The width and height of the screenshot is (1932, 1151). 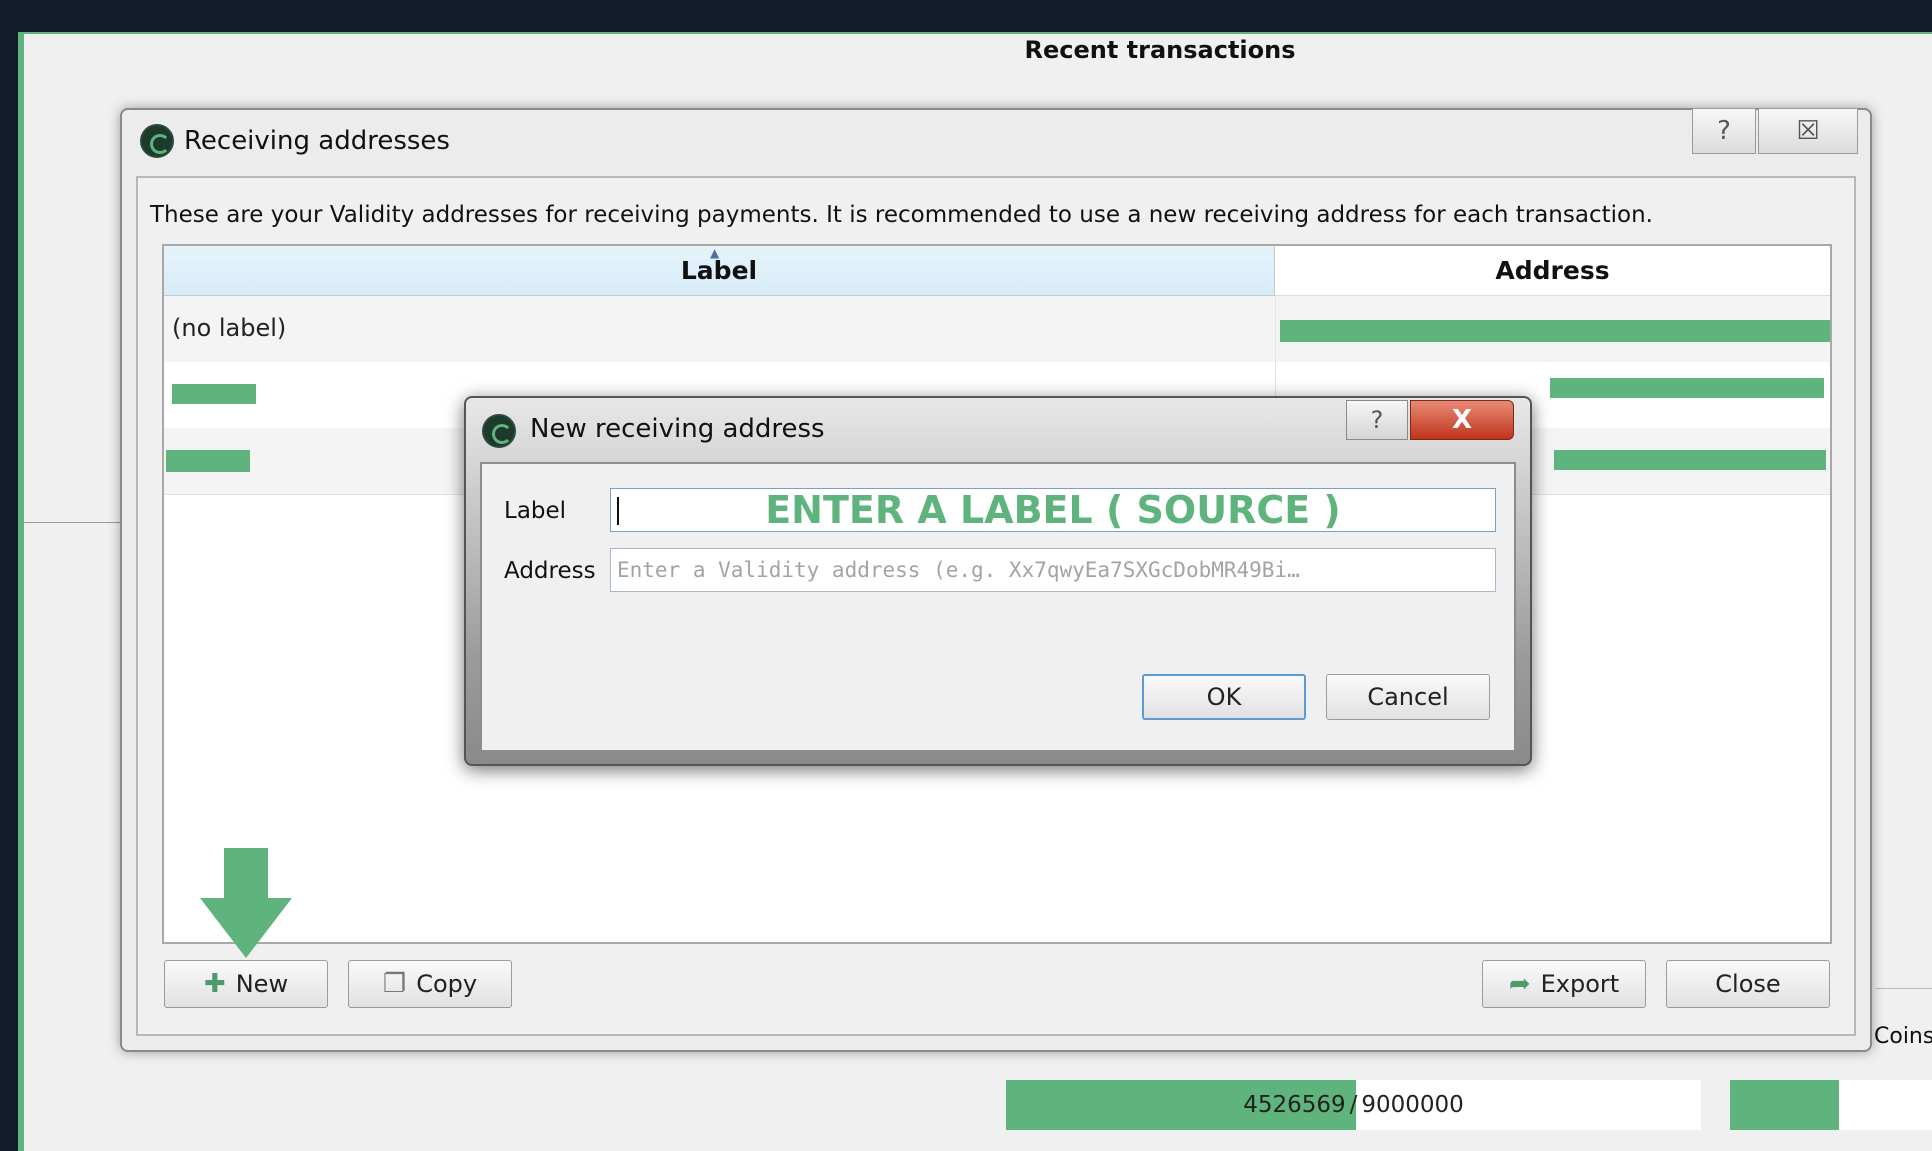 What do you see at coordinates (229, 328) in the screenshot?
I see `row-label: (no label)` at bounding box center [229, 328].